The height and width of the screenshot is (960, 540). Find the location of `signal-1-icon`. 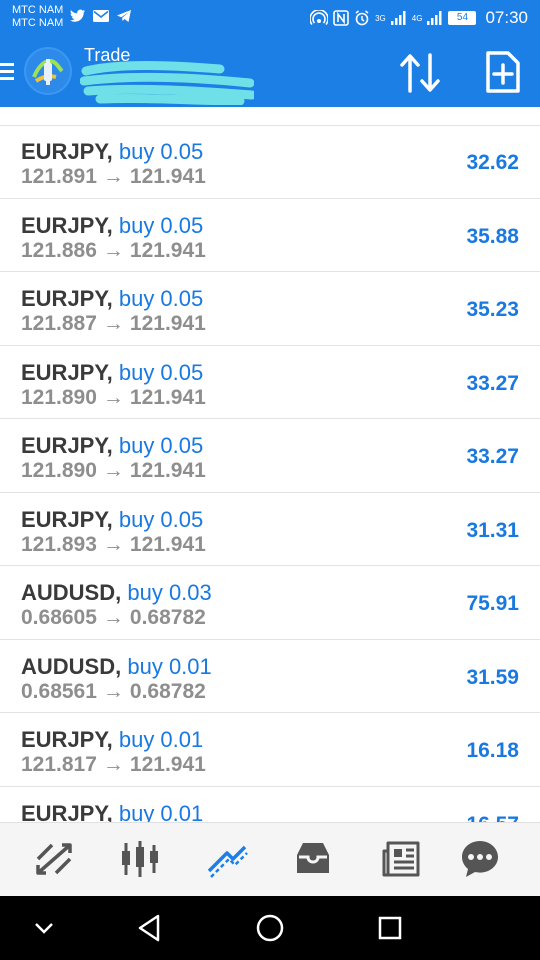

signal-1-icon is located at coordinates (398, 18).